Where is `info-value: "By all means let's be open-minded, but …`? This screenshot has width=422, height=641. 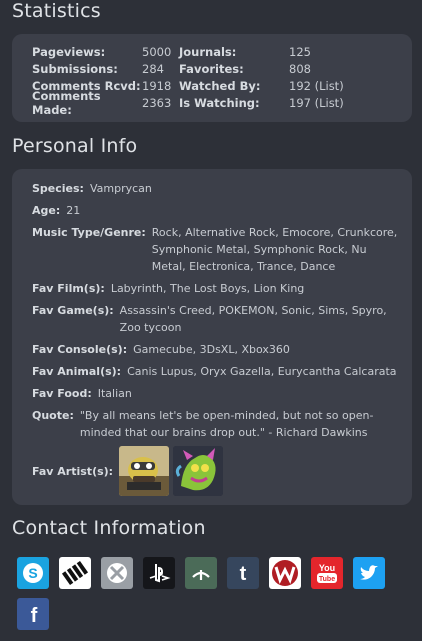 info-value: "By all means let's be open-minded, but … is located at coordinates (226, 424).